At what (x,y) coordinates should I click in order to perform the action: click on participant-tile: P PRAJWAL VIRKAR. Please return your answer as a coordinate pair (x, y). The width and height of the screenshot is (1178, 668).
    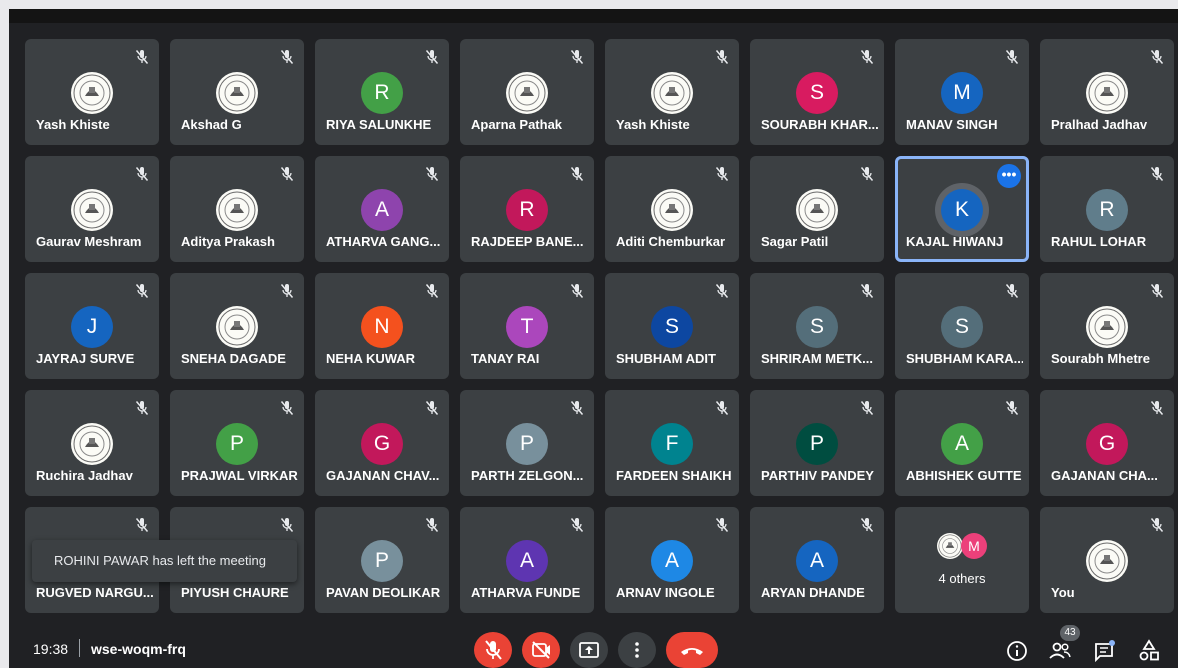
    Looking at the image, I should click on (237, 443).